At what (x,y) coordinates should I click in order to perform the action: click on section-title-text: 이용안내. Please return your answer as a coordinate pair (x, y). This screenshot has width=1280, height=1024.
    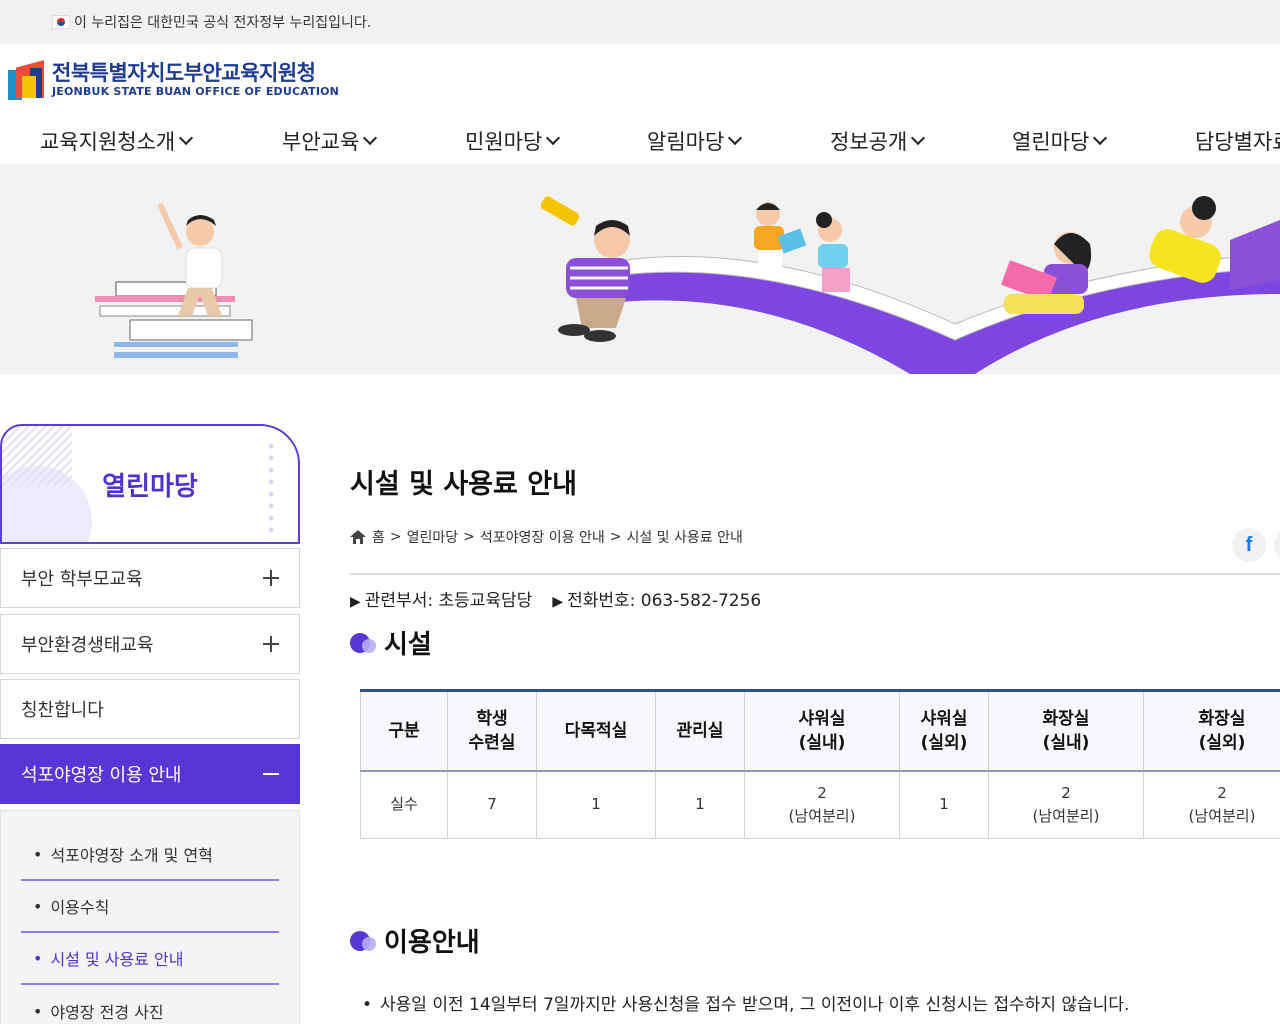
    Looking at the image, I should click on (432, 943).